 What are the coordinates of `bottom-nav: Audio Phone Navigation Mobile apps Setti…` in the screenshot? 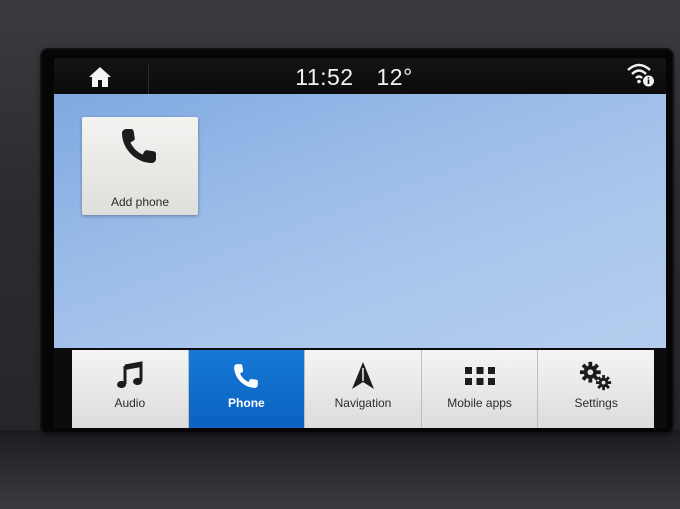 It's located at (363, 389).